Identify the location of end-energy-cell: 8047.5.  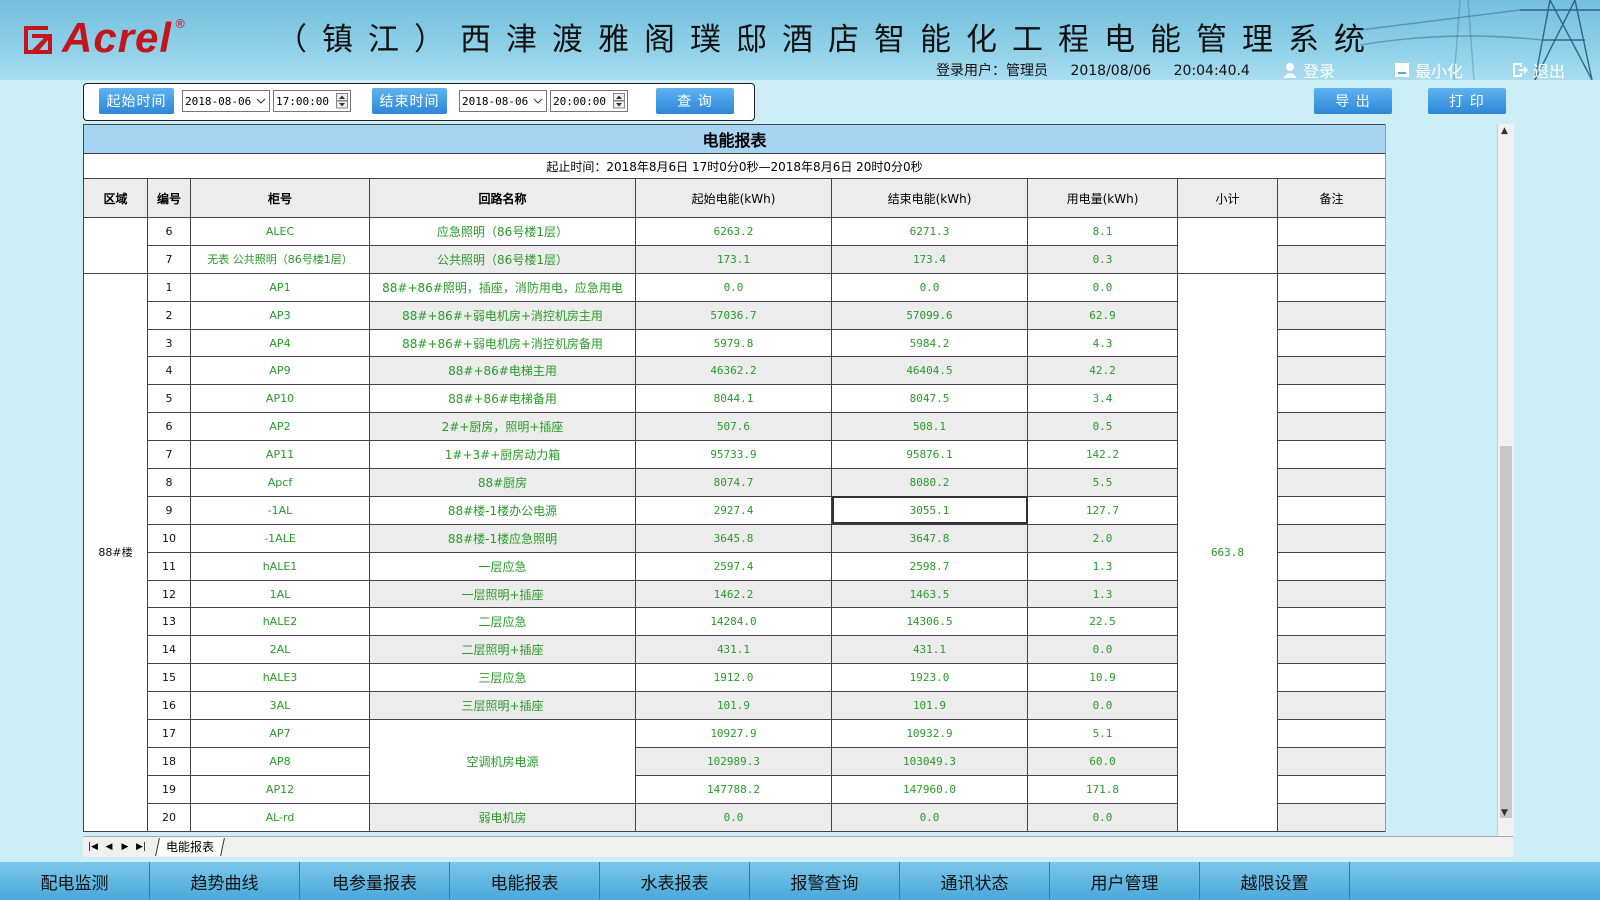
(929, 399).